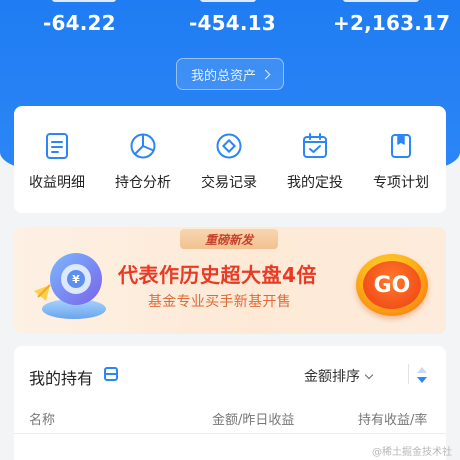 Image resolution: width=460 pixels, height=460 pixels. What do you see at coordinates (79, 23) in the screenshot?
I see `yesterday-profit-value: -64.22` at bounding box center [79, 23].